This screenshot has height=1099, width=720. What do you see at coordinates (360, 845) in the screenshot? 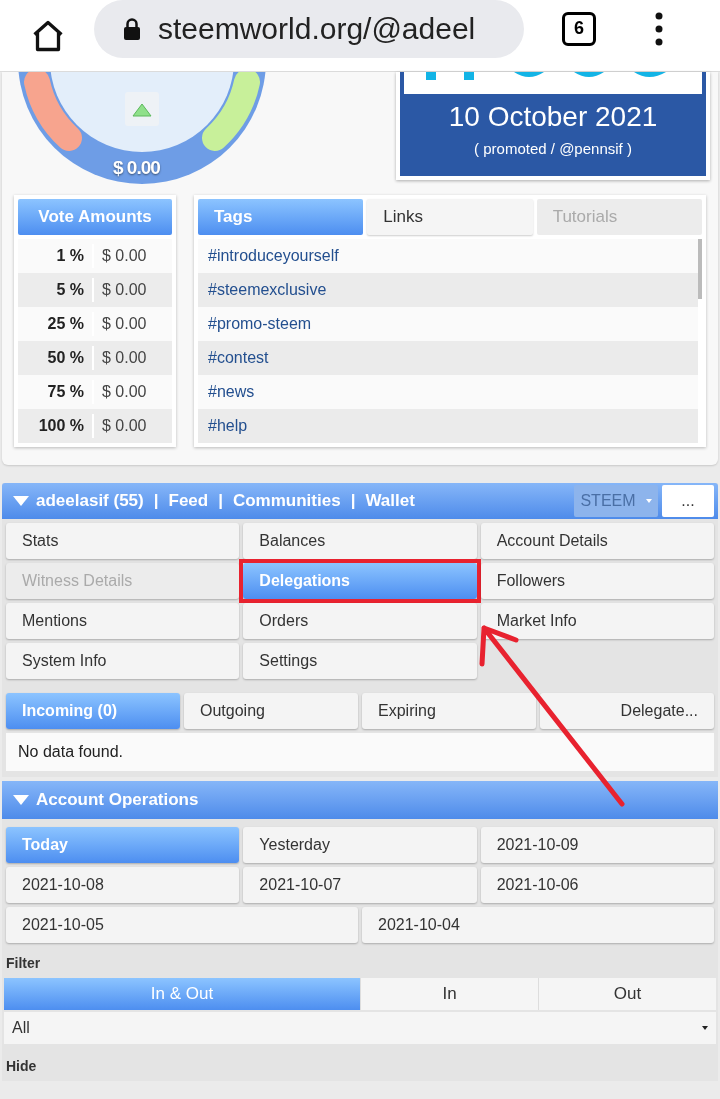
I see `menu-button: Yesterday` at bounding box center [360, 845].